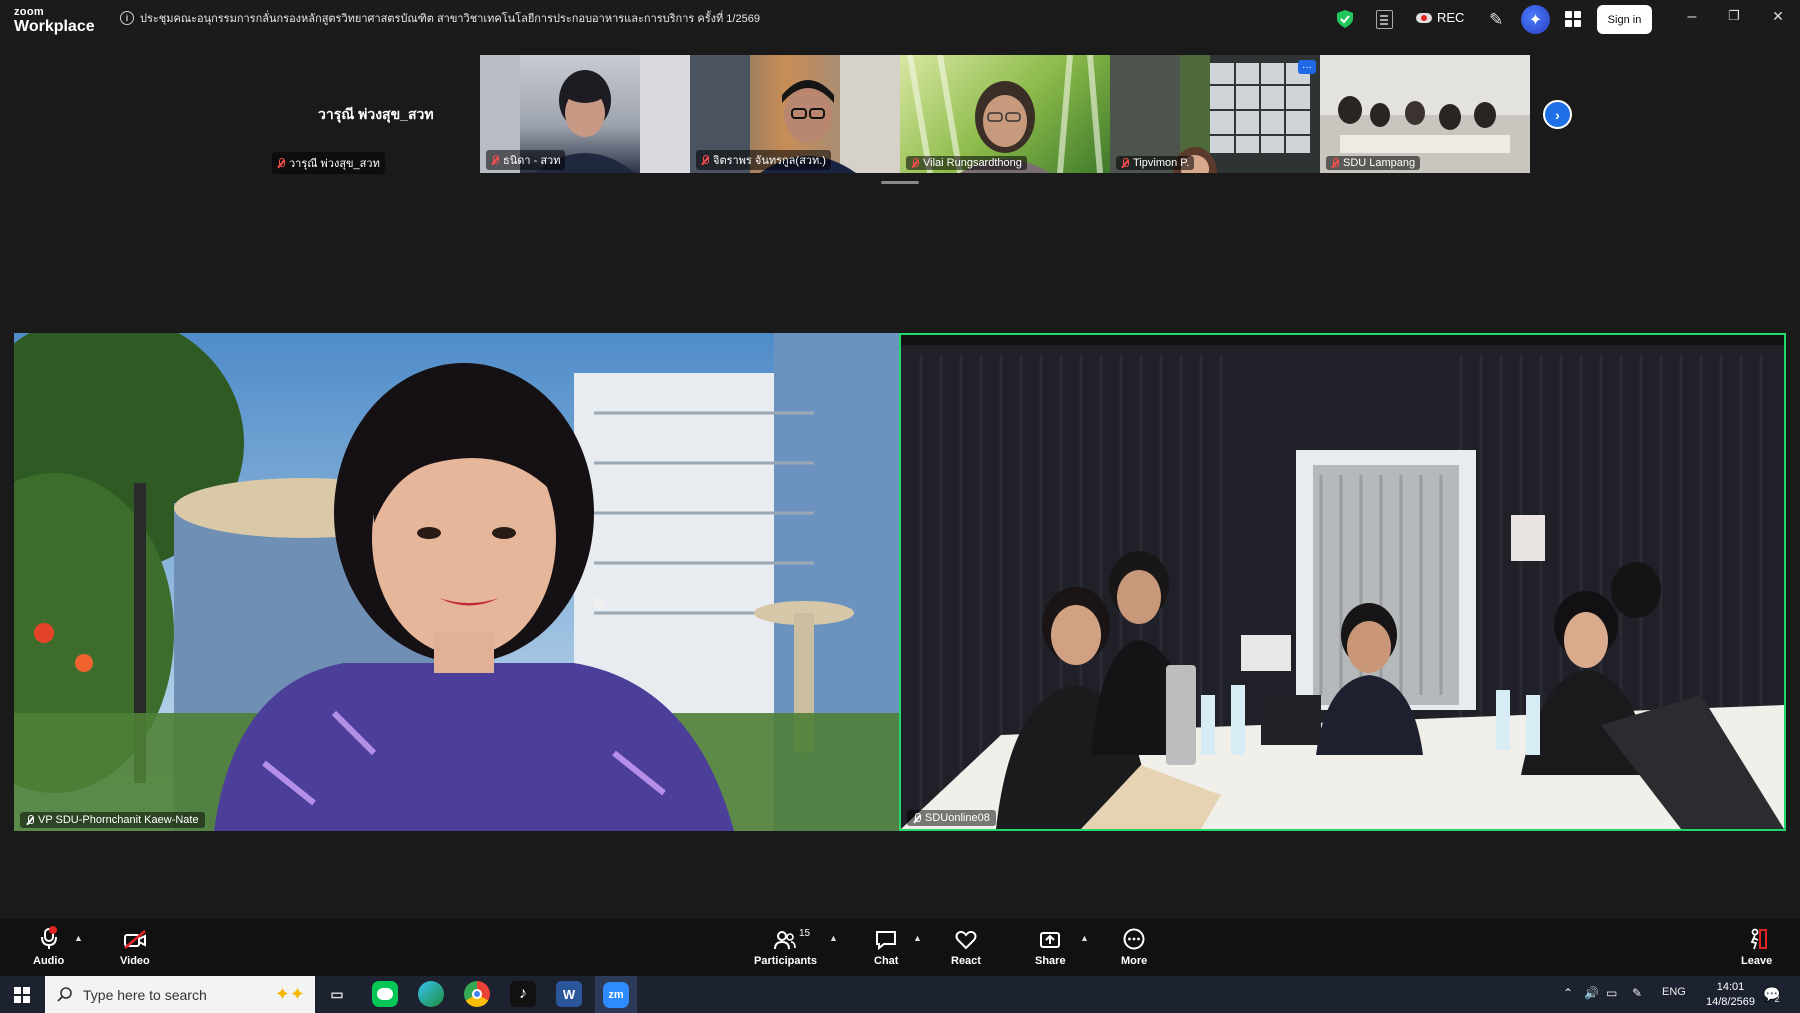 This screenshot has width=1800, height=1013. I want to click on chat-label: Chat, so click(886, 961).